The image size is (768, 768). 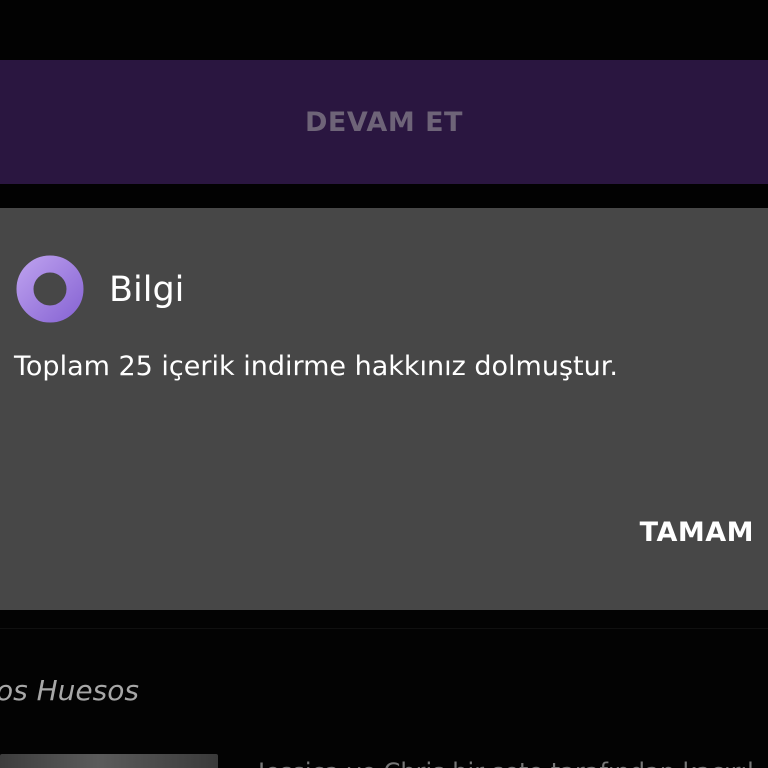 What do you see at coordinates (50, 289) in the screenshot?
I see `info-icon` at bounding box center [50, 289].